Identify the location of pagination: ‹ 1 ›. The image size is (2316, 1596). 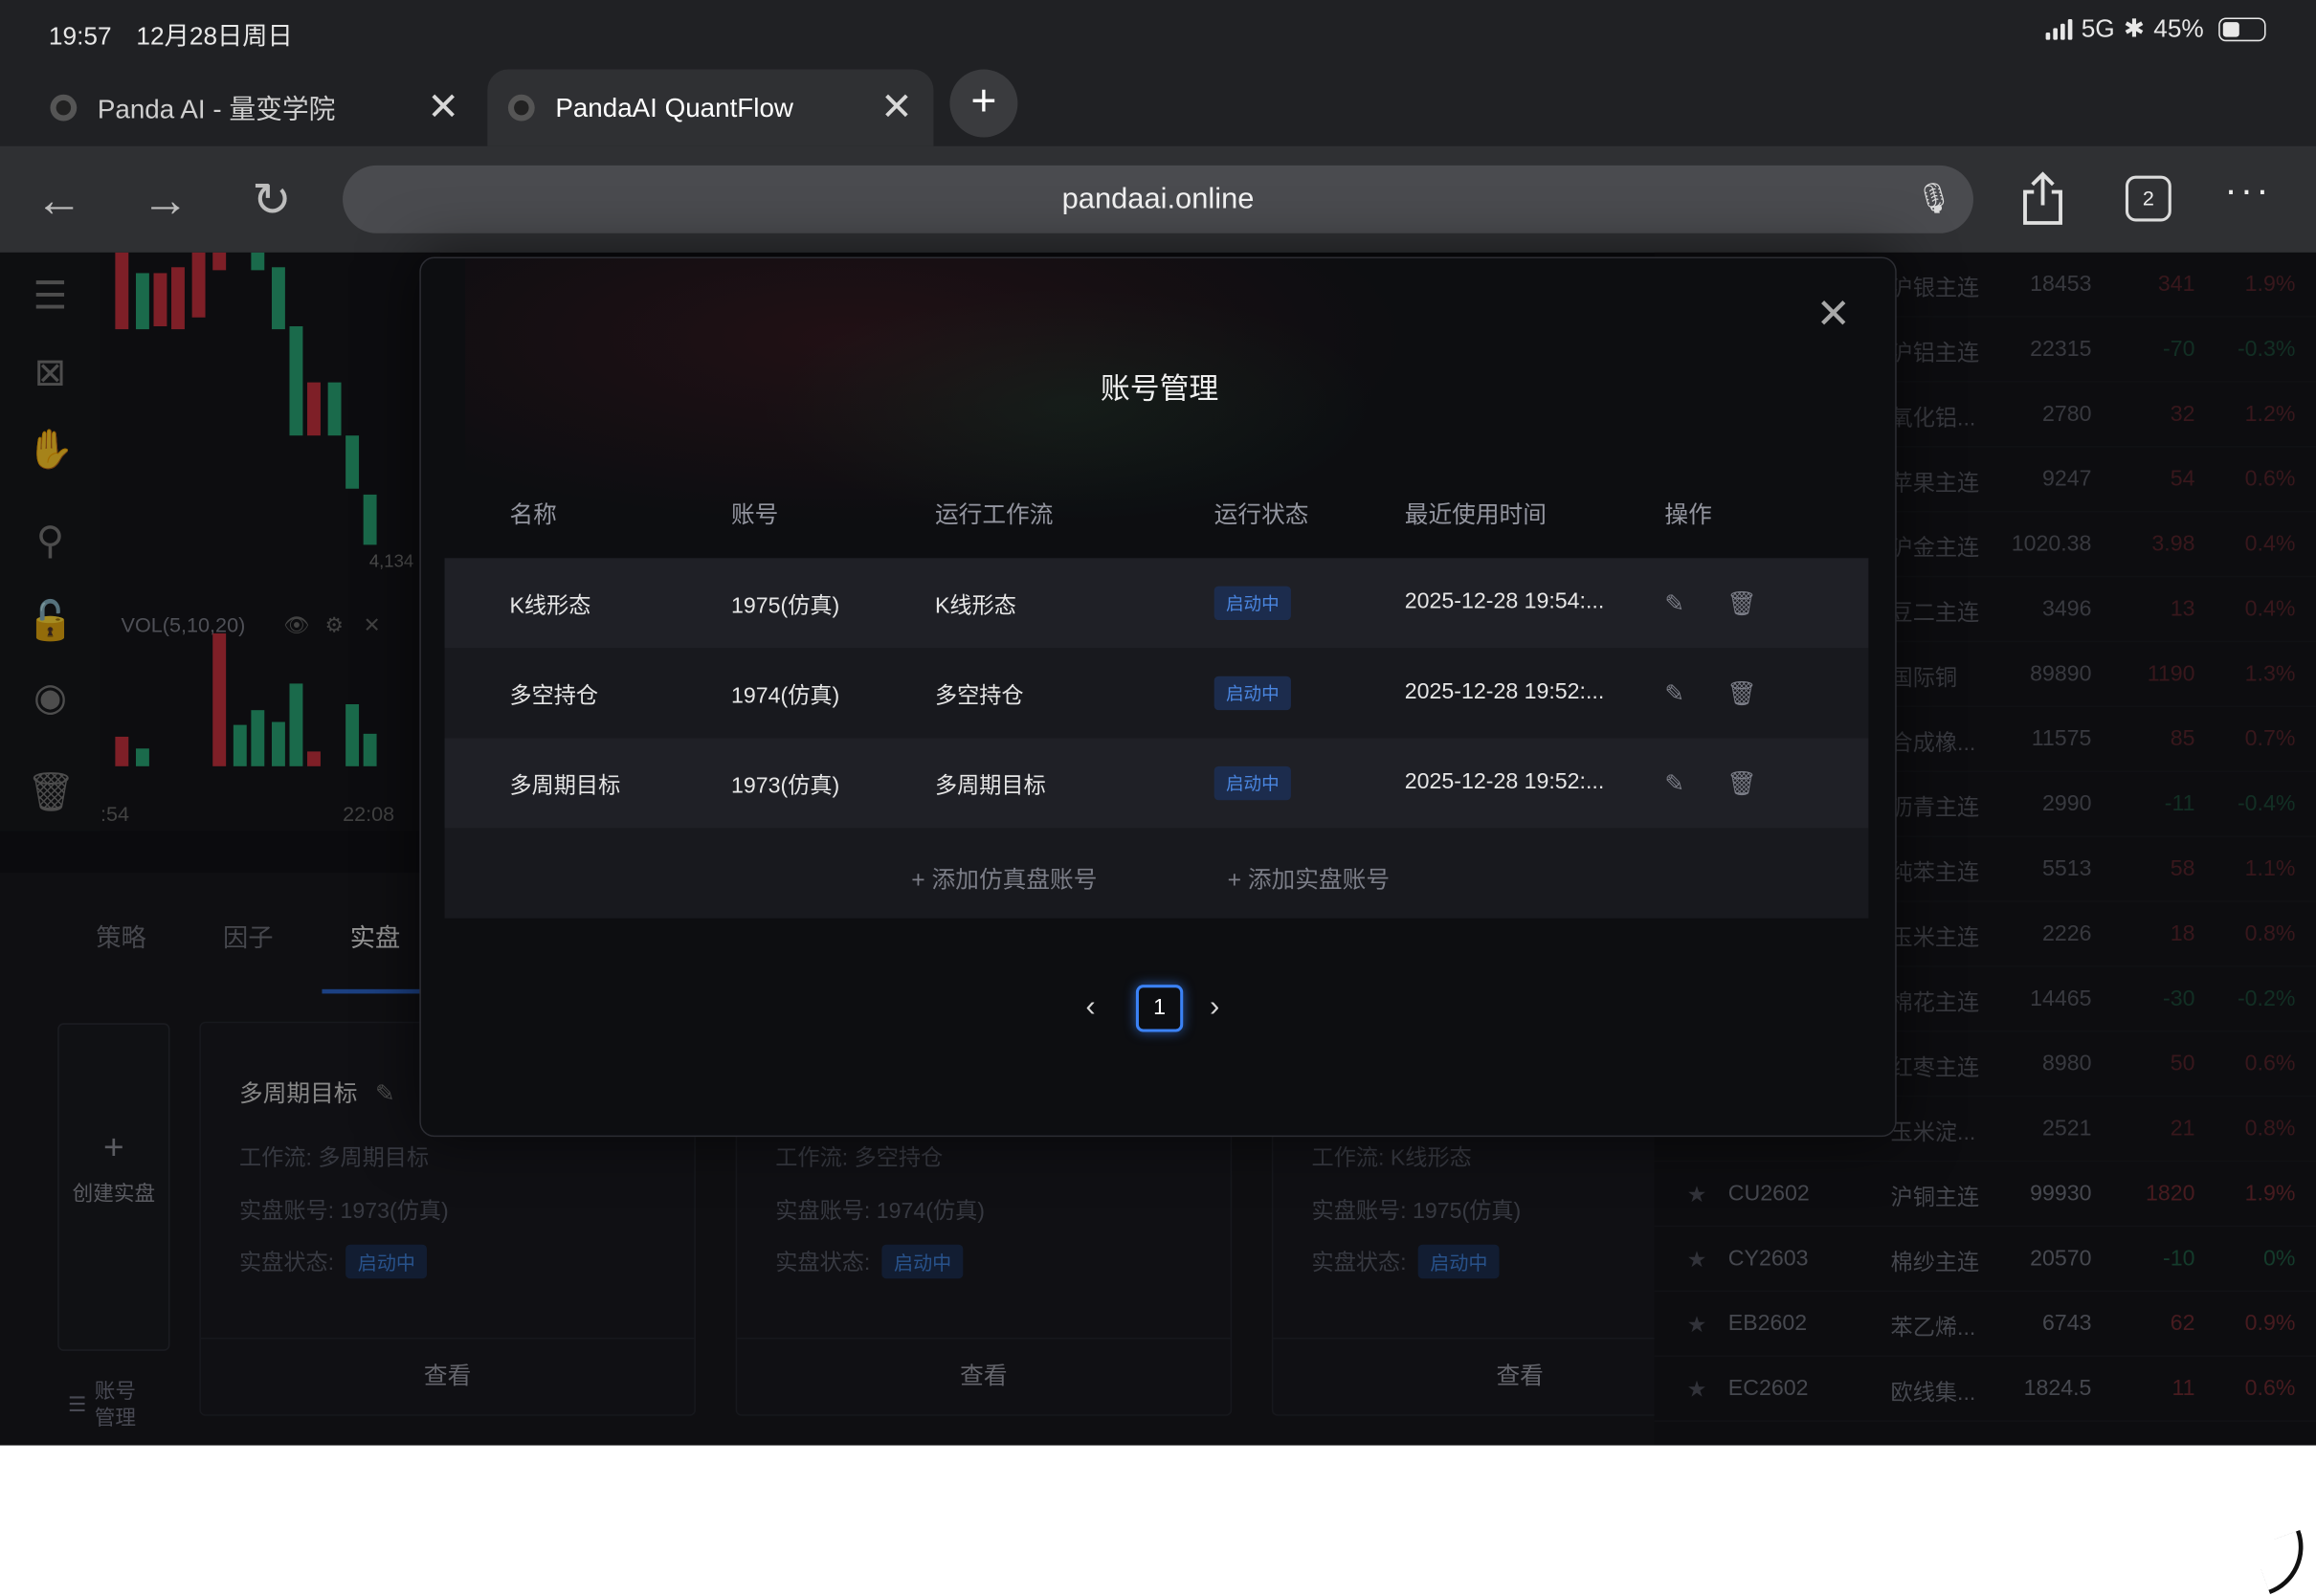
(1158, 1010).